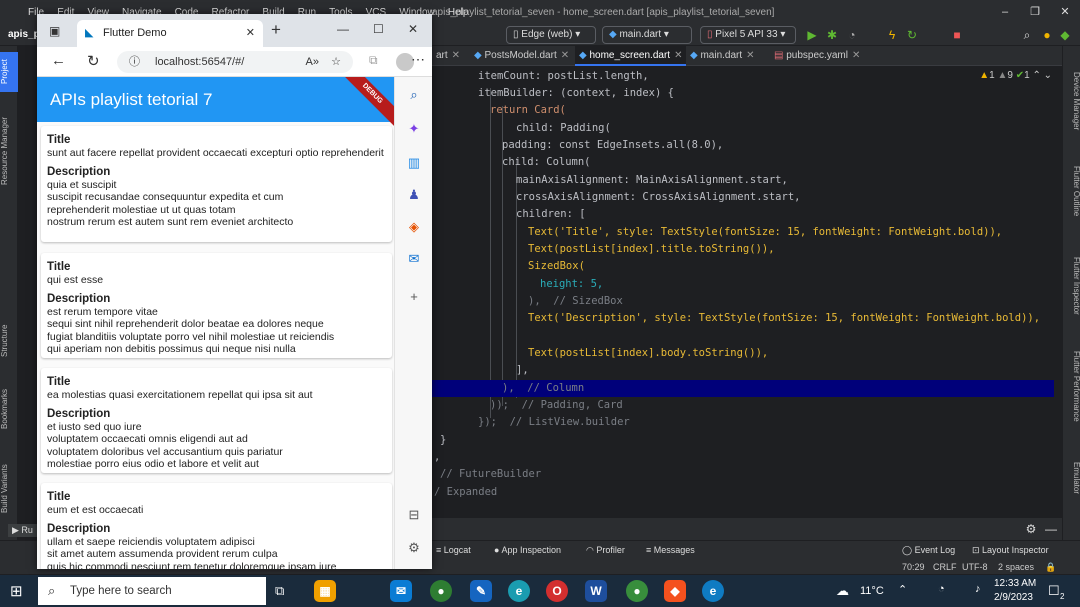 The image size is (1080, 607). Describe the element at coordinates (527, 550) in the screenshot. I see `tool-app-inspection: ● App Inspection` at that location.